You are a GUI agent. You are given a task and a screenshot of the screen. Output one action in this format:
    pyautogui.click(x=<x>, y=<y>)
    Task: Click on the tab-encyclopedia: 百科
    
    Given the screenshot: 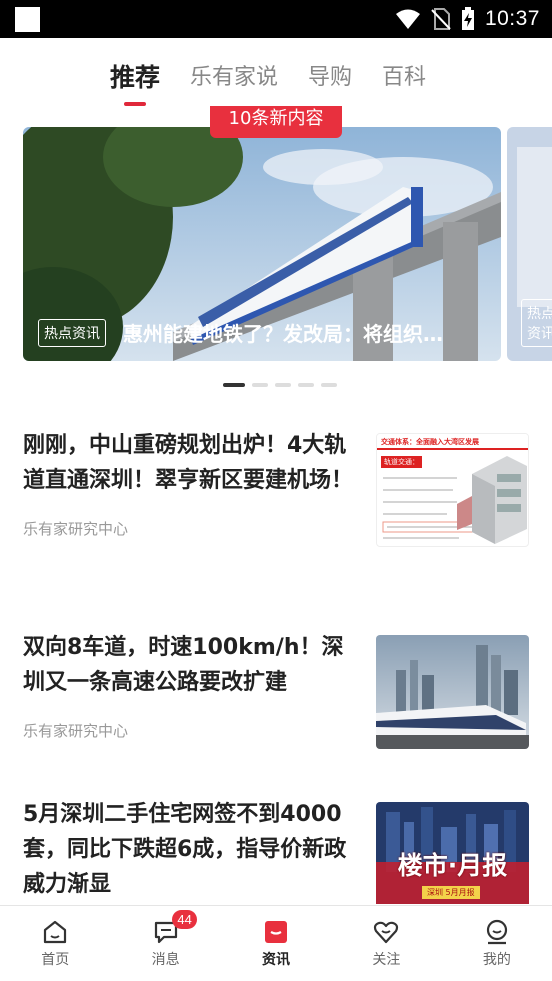 What is the action you would take?
    pyautogui.click(x=404, y=80)
    